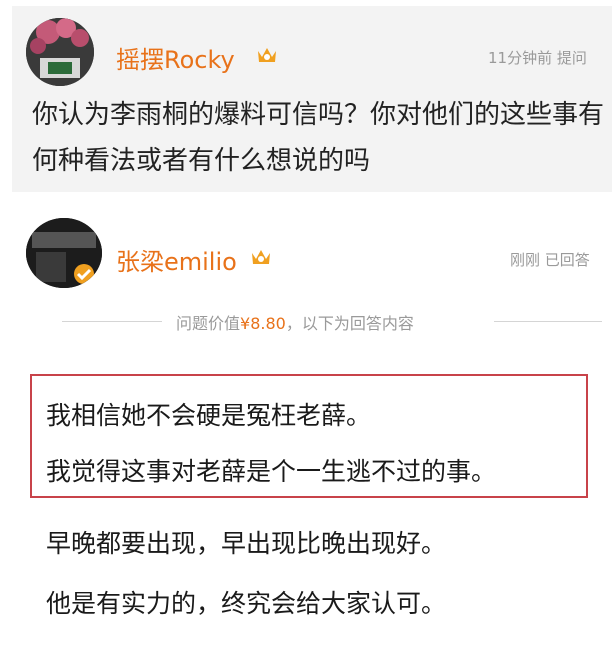 Image resolution: width=612 pixels, height=645 pixels. What do you see at coordinates (246, 603) in the screenshot?
I see `answer-line: 他是有实力的，终究会给大家认可。` at bounding box center [246, 603].